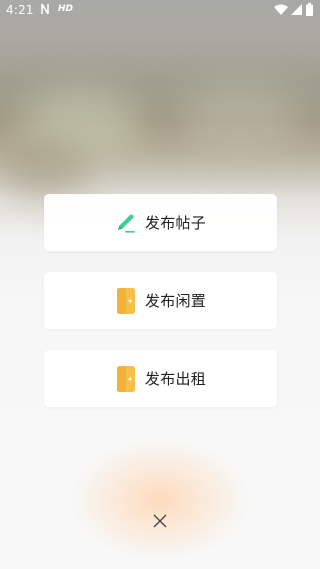 The width and height of the screenshot is (320, 569). I want to click on publish-rent-button: 发布出租, so click(160, 378).